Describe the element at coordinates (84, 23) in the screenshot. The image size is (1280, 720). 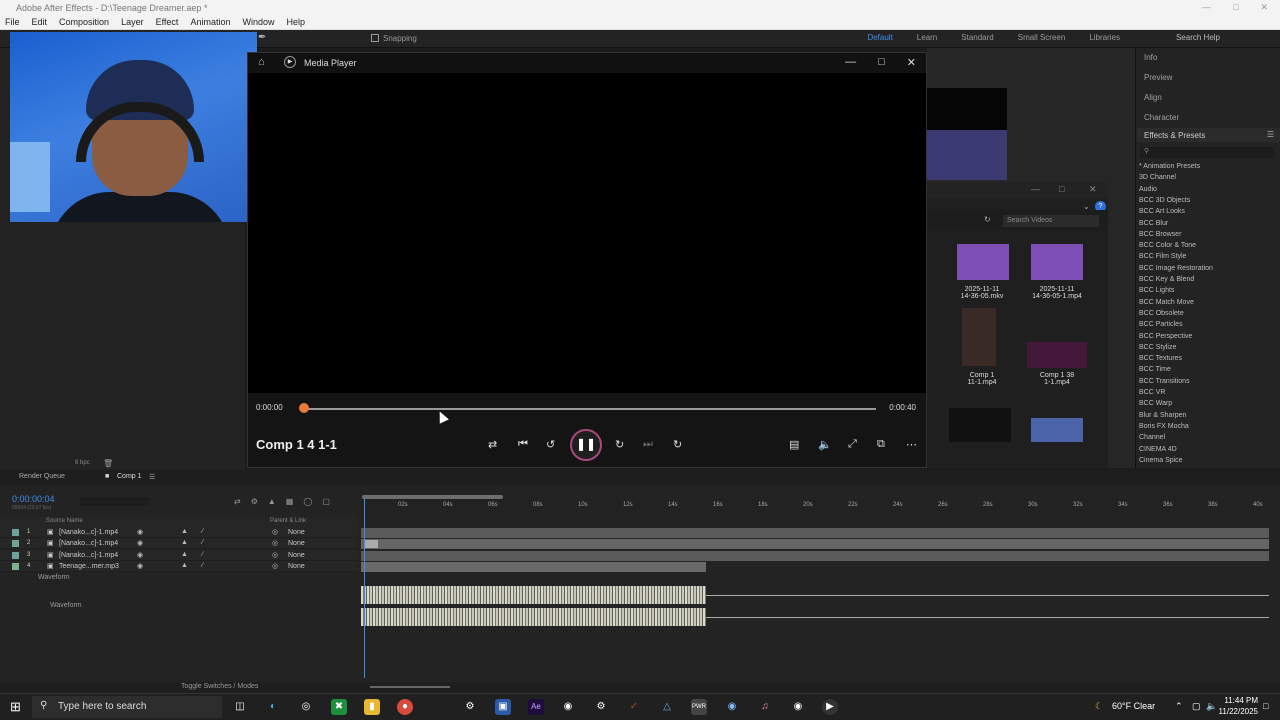
I see `menu-composition: Composition` at that location.